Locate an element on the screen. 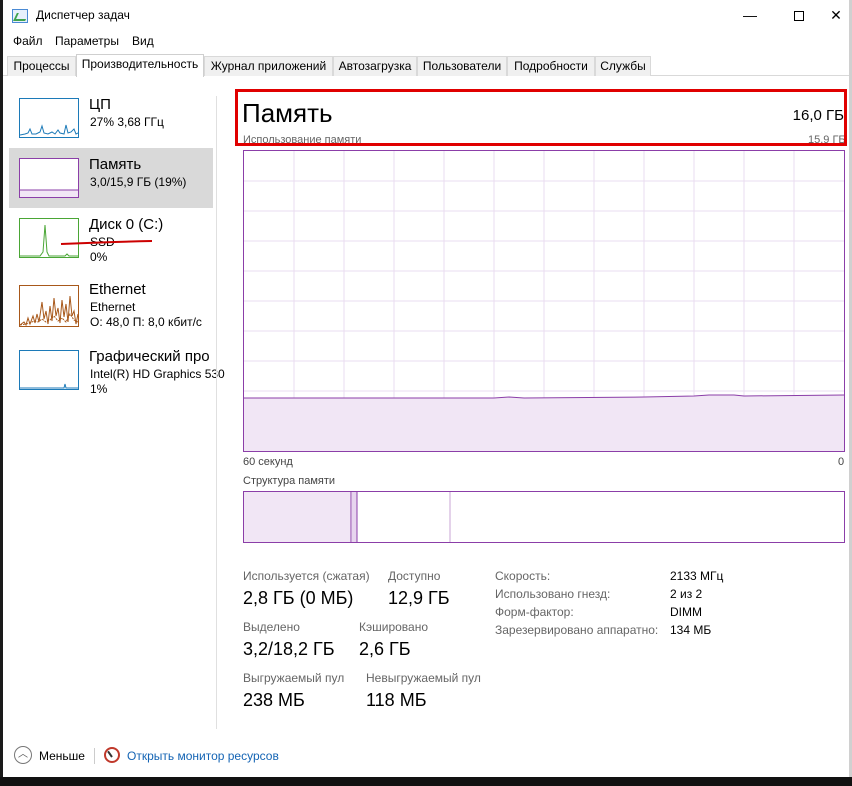 Image resolution: width=852 pixels, height=786 pixels. speed-value: 2133 МГц is located at coordinates (697, 576).